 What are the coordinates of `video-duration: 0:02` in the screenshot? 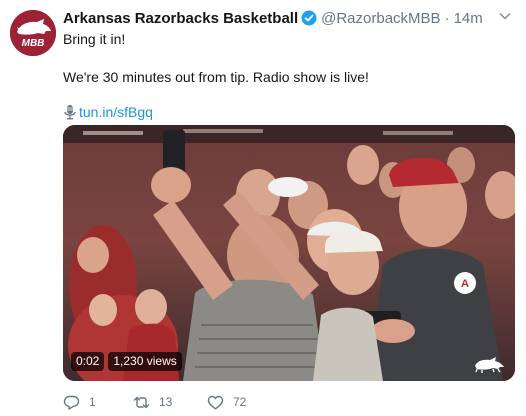 It's located at (88, 361).